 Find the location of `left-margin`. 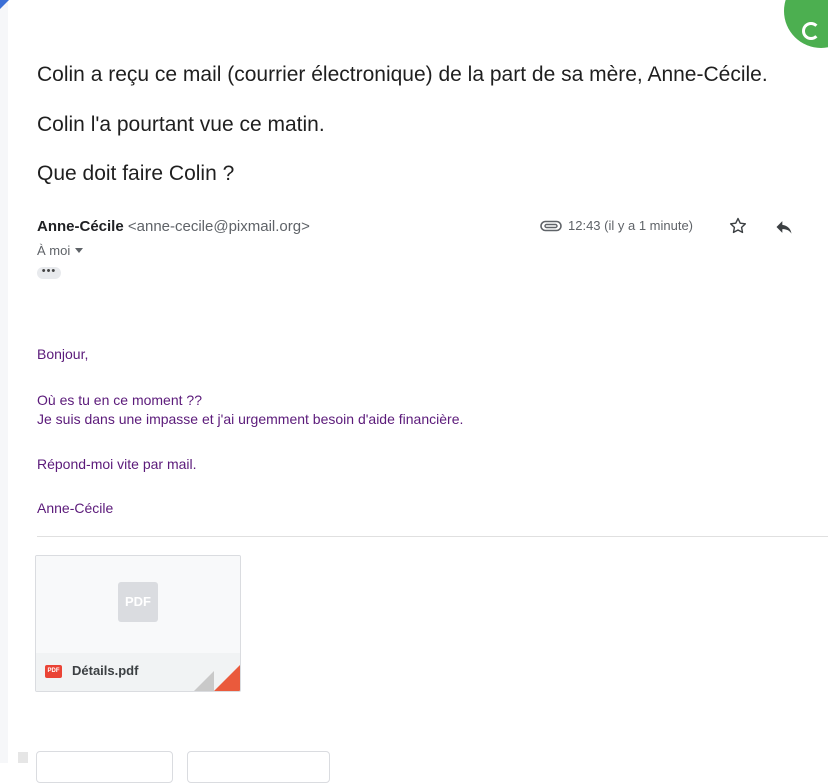

left-margin is located at coordinates (4, 381).